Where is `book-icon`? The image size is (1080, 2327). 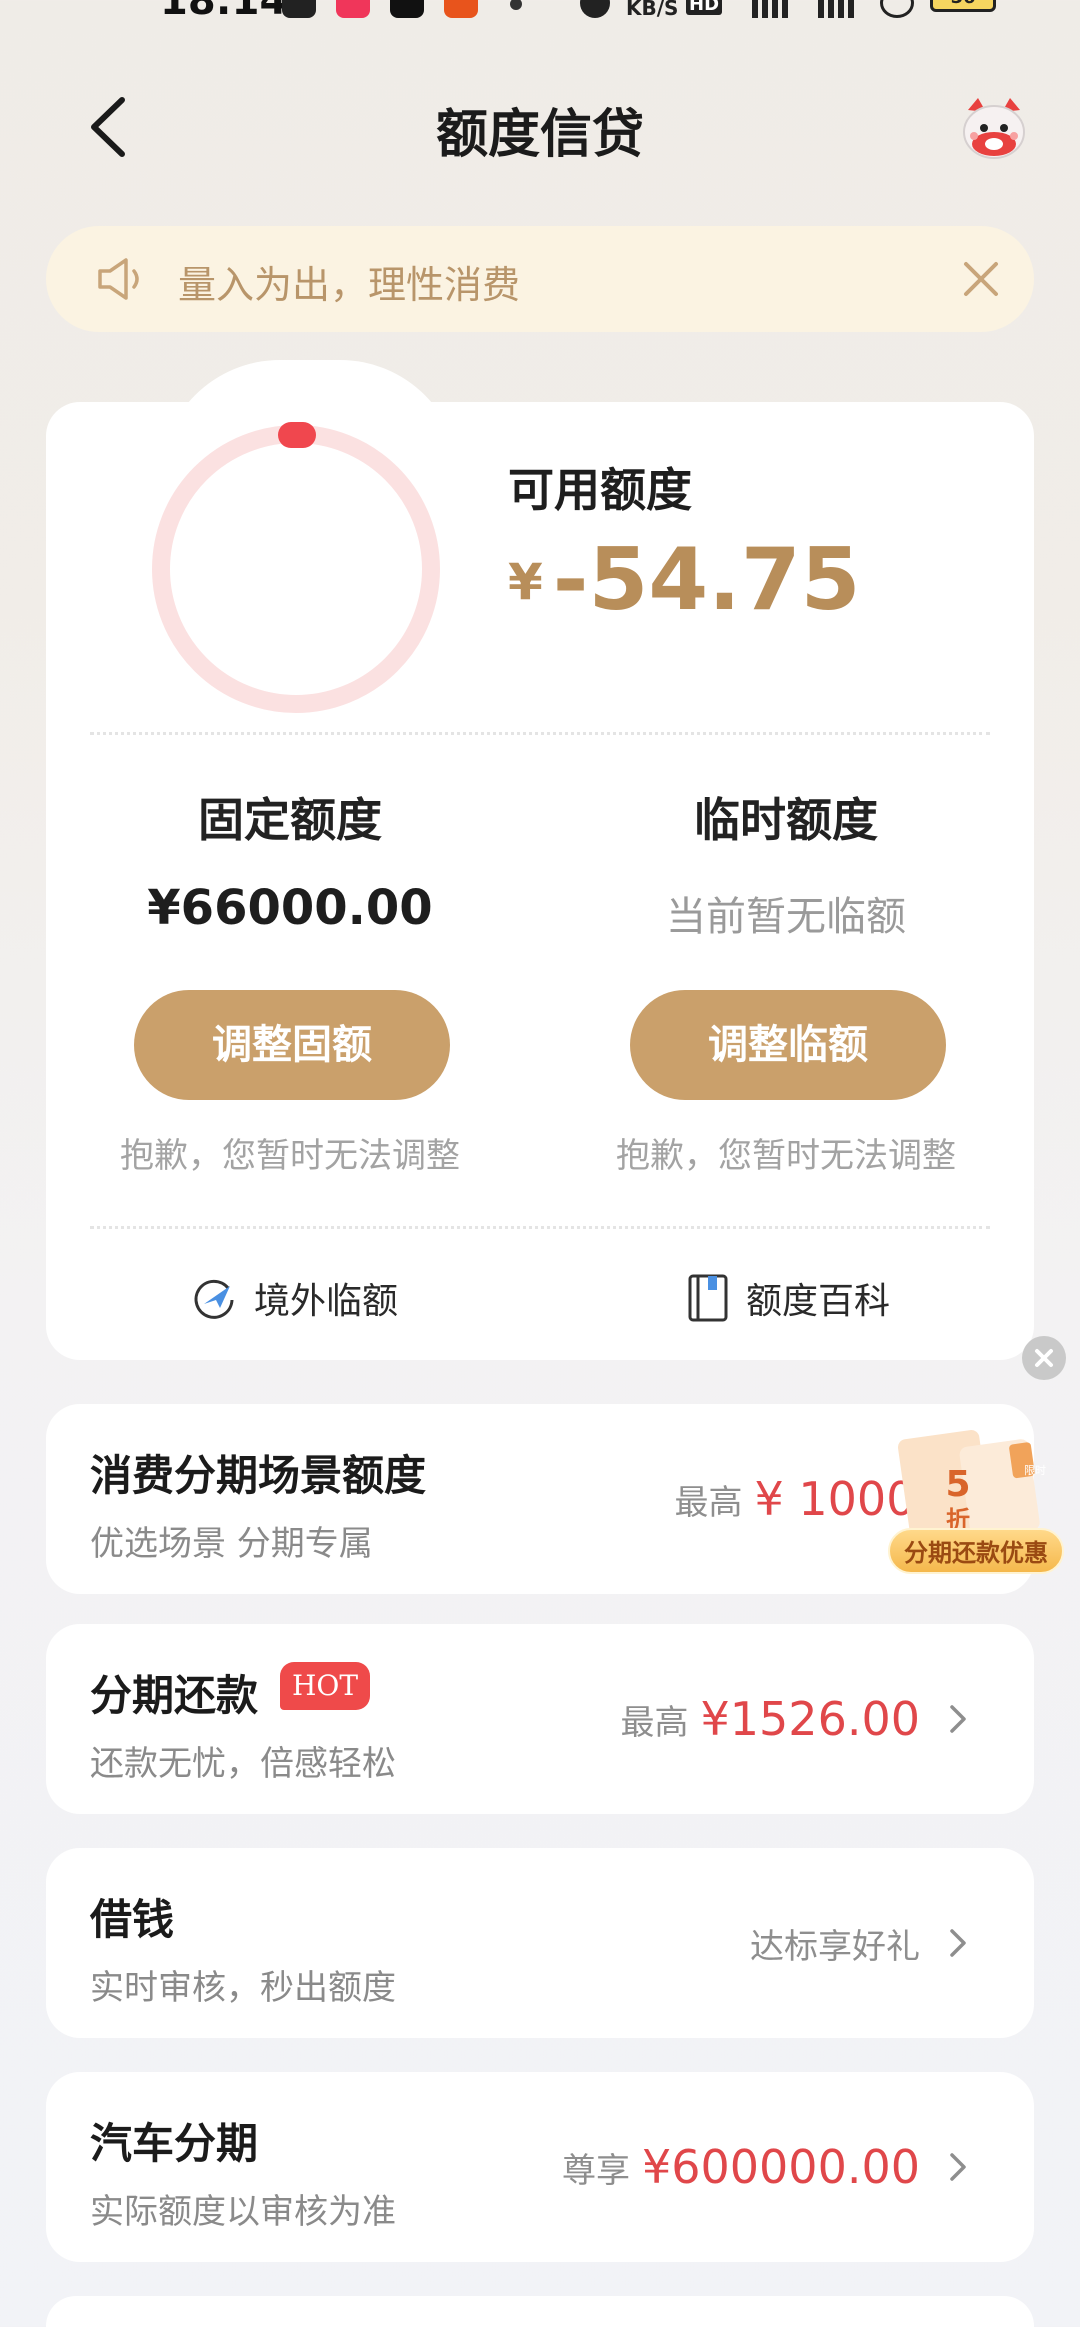 book-icon is located at coordinates (708, 1298).